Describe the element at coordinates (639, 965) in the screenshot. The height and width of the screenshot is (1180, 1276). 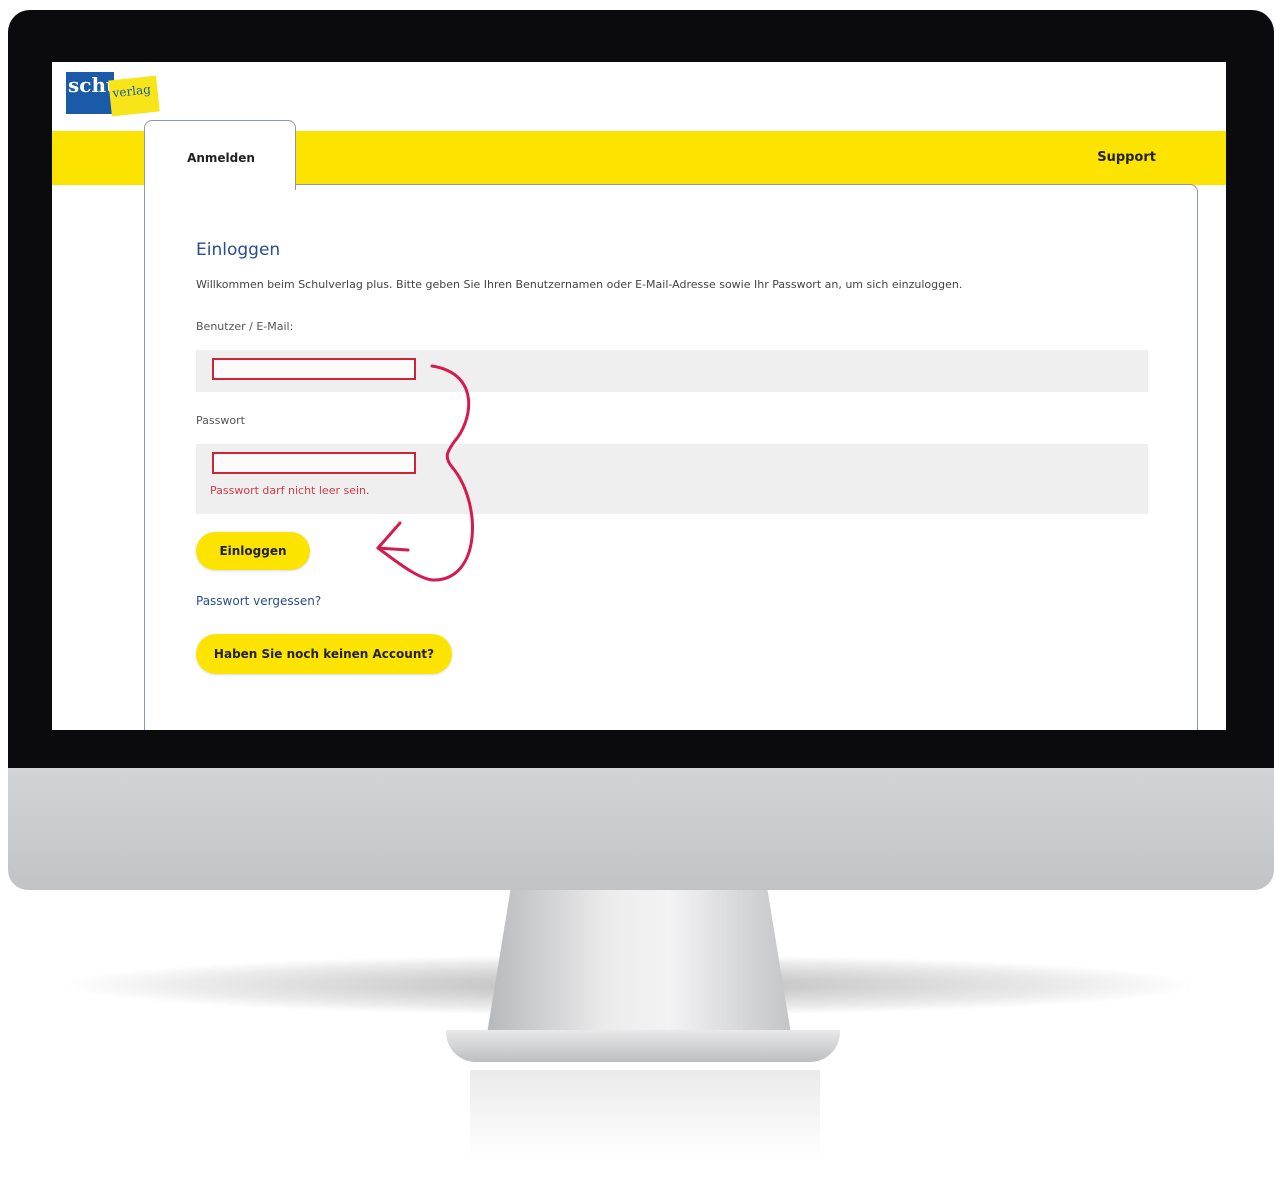
I see `monitor-stand` at that location.